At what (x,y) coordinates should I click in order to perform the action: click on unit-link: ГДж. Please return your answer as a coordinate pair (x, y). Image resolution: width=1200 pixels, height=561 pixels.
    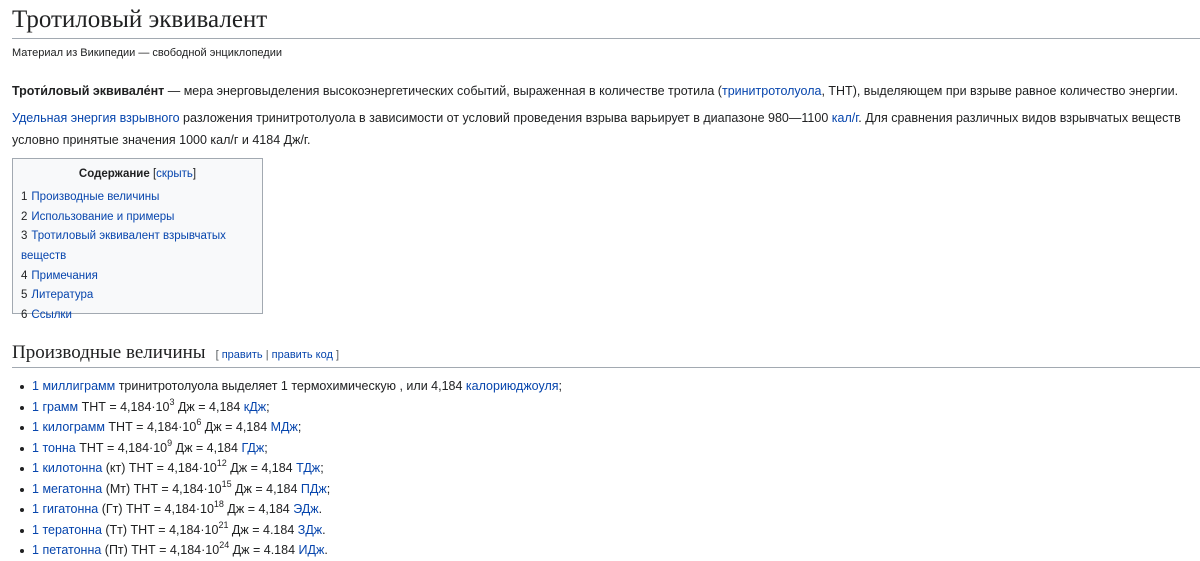
    Looking at the image, I should click on (252, 448).